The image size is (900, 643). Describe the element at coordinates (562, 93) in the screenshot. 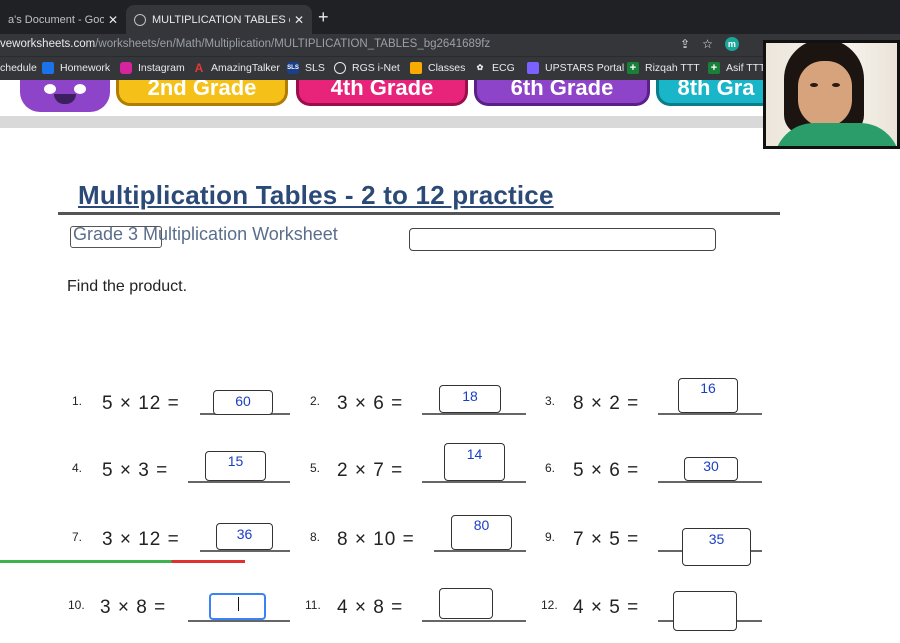

I see `grade-6-button: 6th Grade` at that location.